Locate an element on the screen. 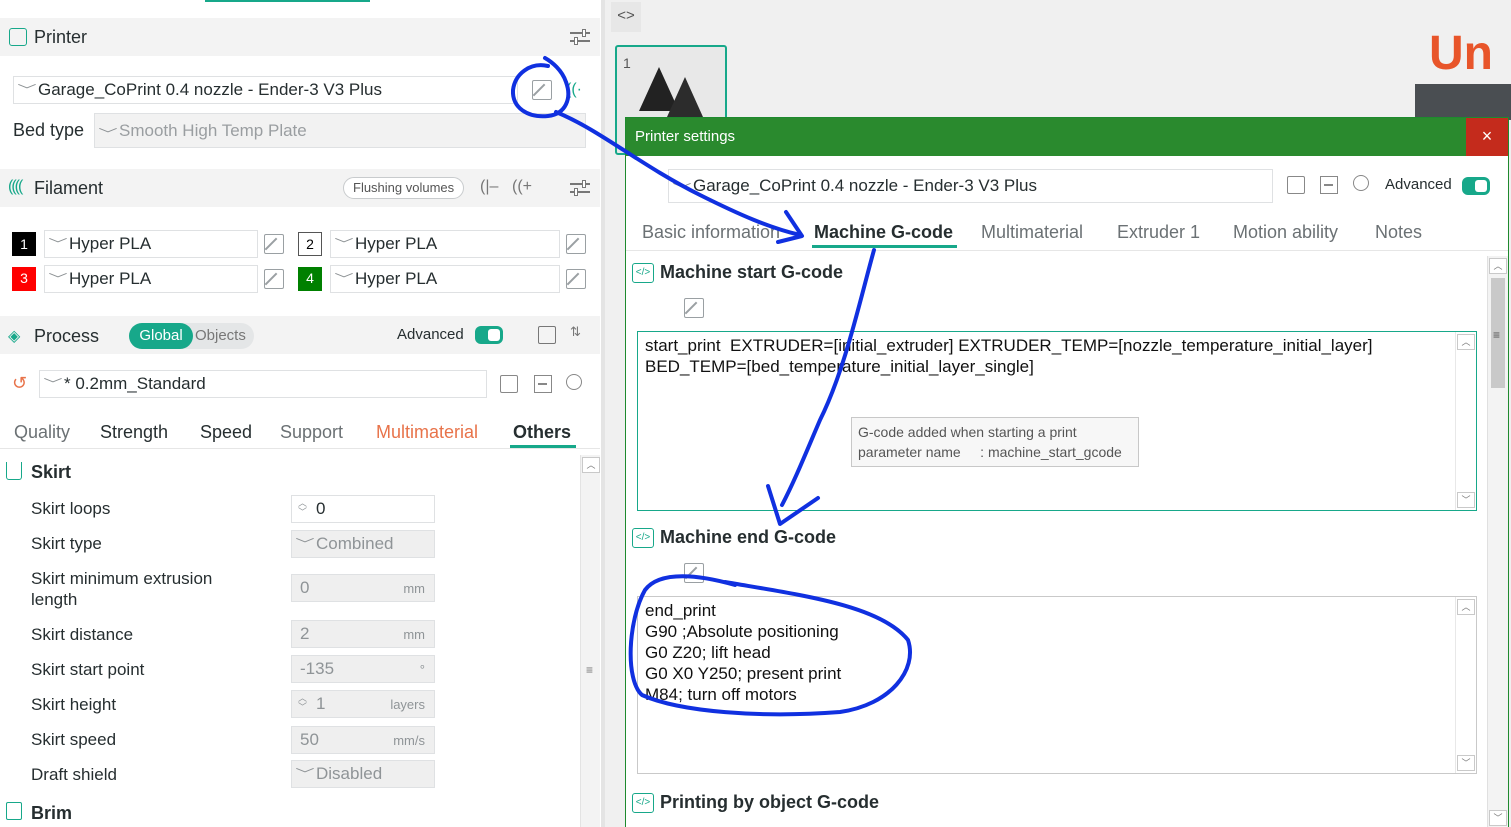 This screenshot has width=1511, height=827. annotation-circle-edit is located at coordinates (541, 87).